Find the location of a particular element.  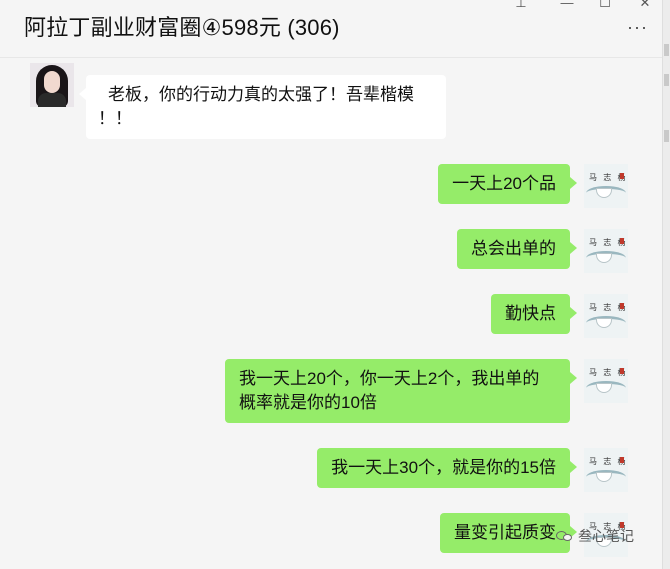

sender-avatar is located at coordinates (52, 85).